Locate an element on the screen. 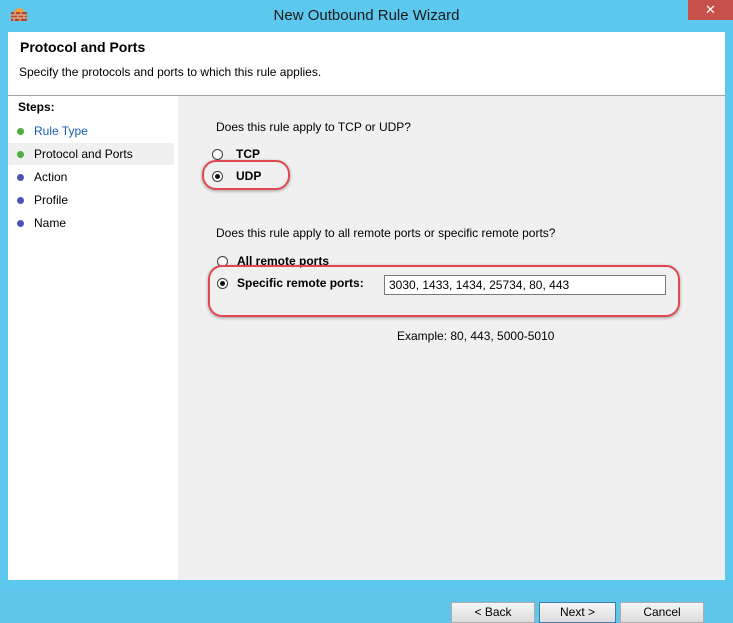  window-title: New Outbound Rule Wizard is located at coordinates (366, 15).